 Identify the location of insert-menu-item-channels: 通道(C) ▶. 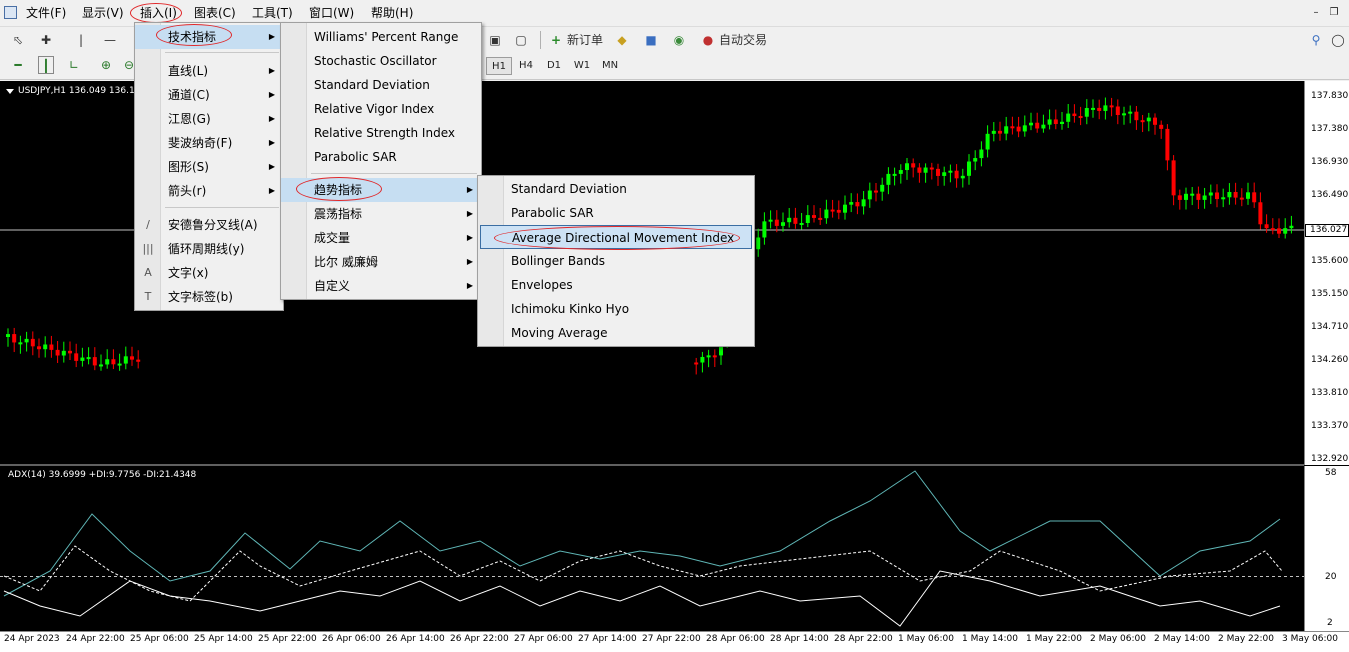
(209, 95).